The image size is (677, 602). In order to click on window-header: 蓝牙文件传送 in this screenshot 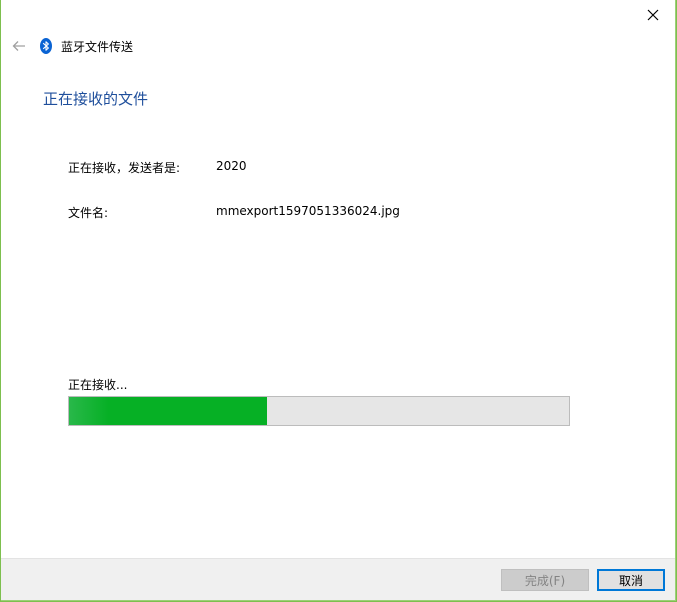, I will do `click(338, 46)`.